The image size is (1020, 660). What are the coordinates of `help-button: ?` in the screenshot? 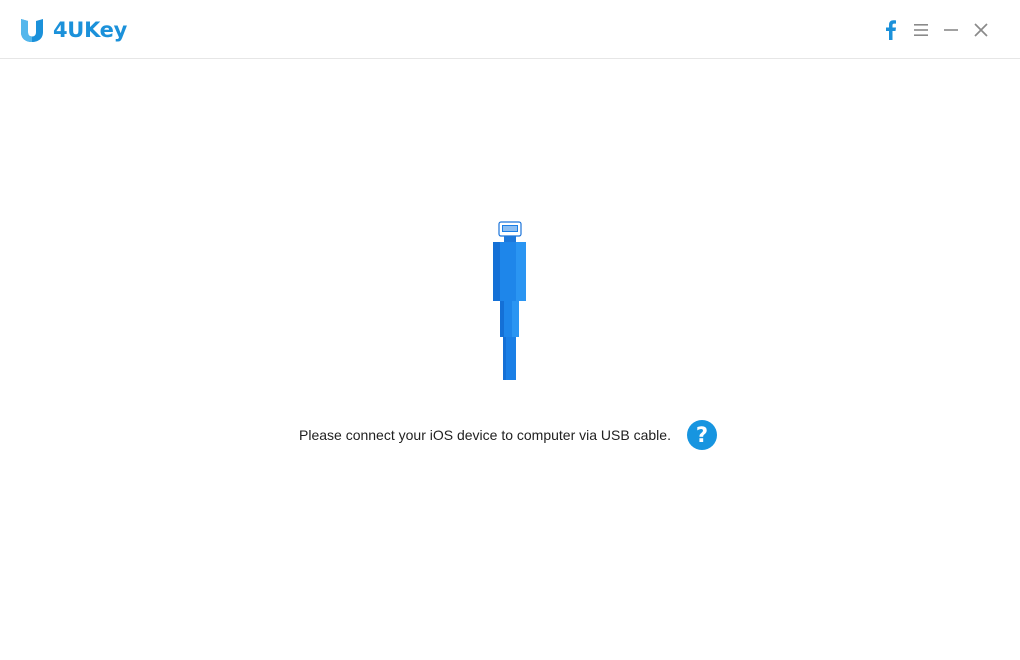 It's located at (701, 435).